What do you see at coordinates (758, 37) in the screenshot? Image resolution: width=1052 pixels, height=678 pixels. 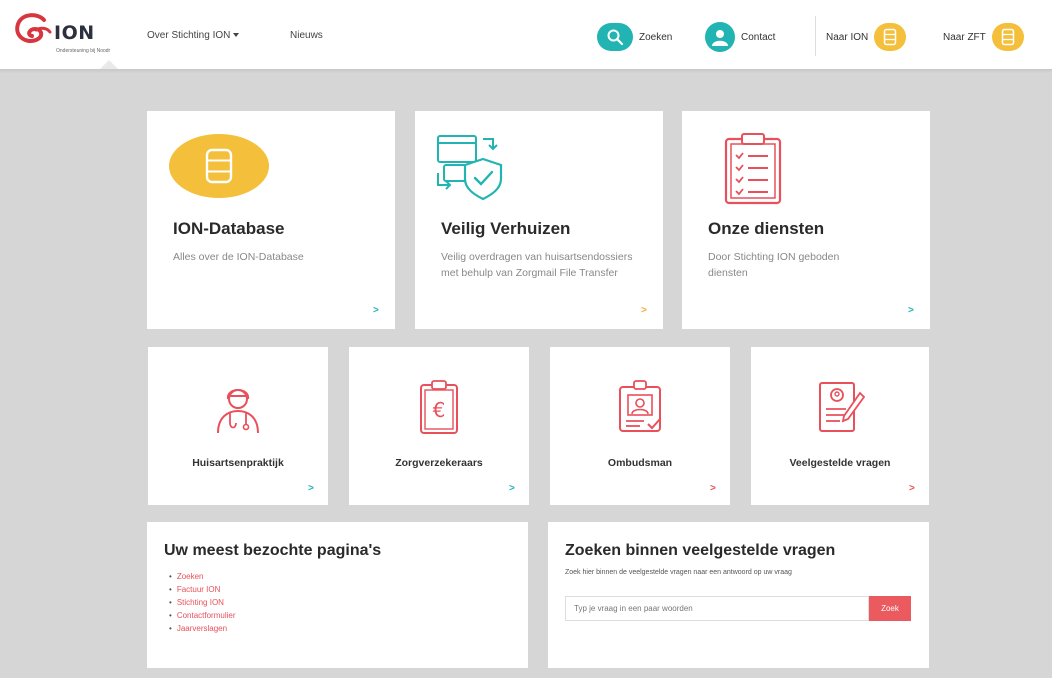 I see `contact-button-label: Contact` at bounding box center [758, 37].